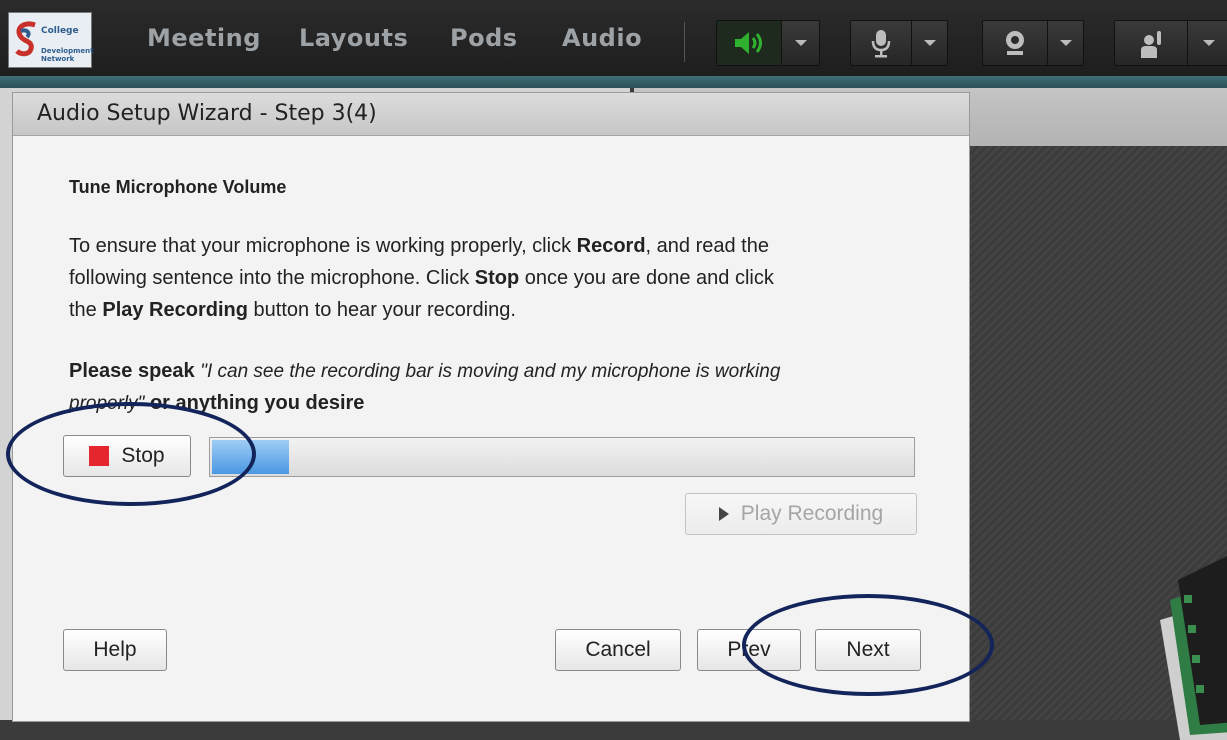 This screenshot has width=1227, height=740. I want to click on section-heading: Tune Microphone Volume, so click(178, 187).